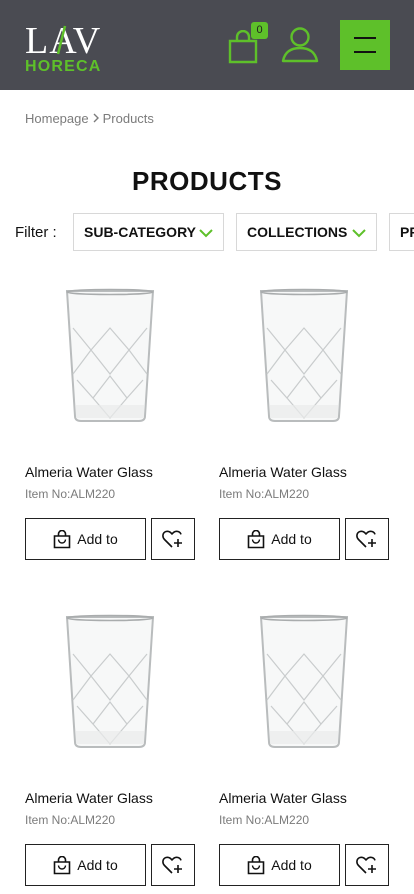  I want to click on filter-product-type-label: PRODUCT TYPE, so click(407, 232).